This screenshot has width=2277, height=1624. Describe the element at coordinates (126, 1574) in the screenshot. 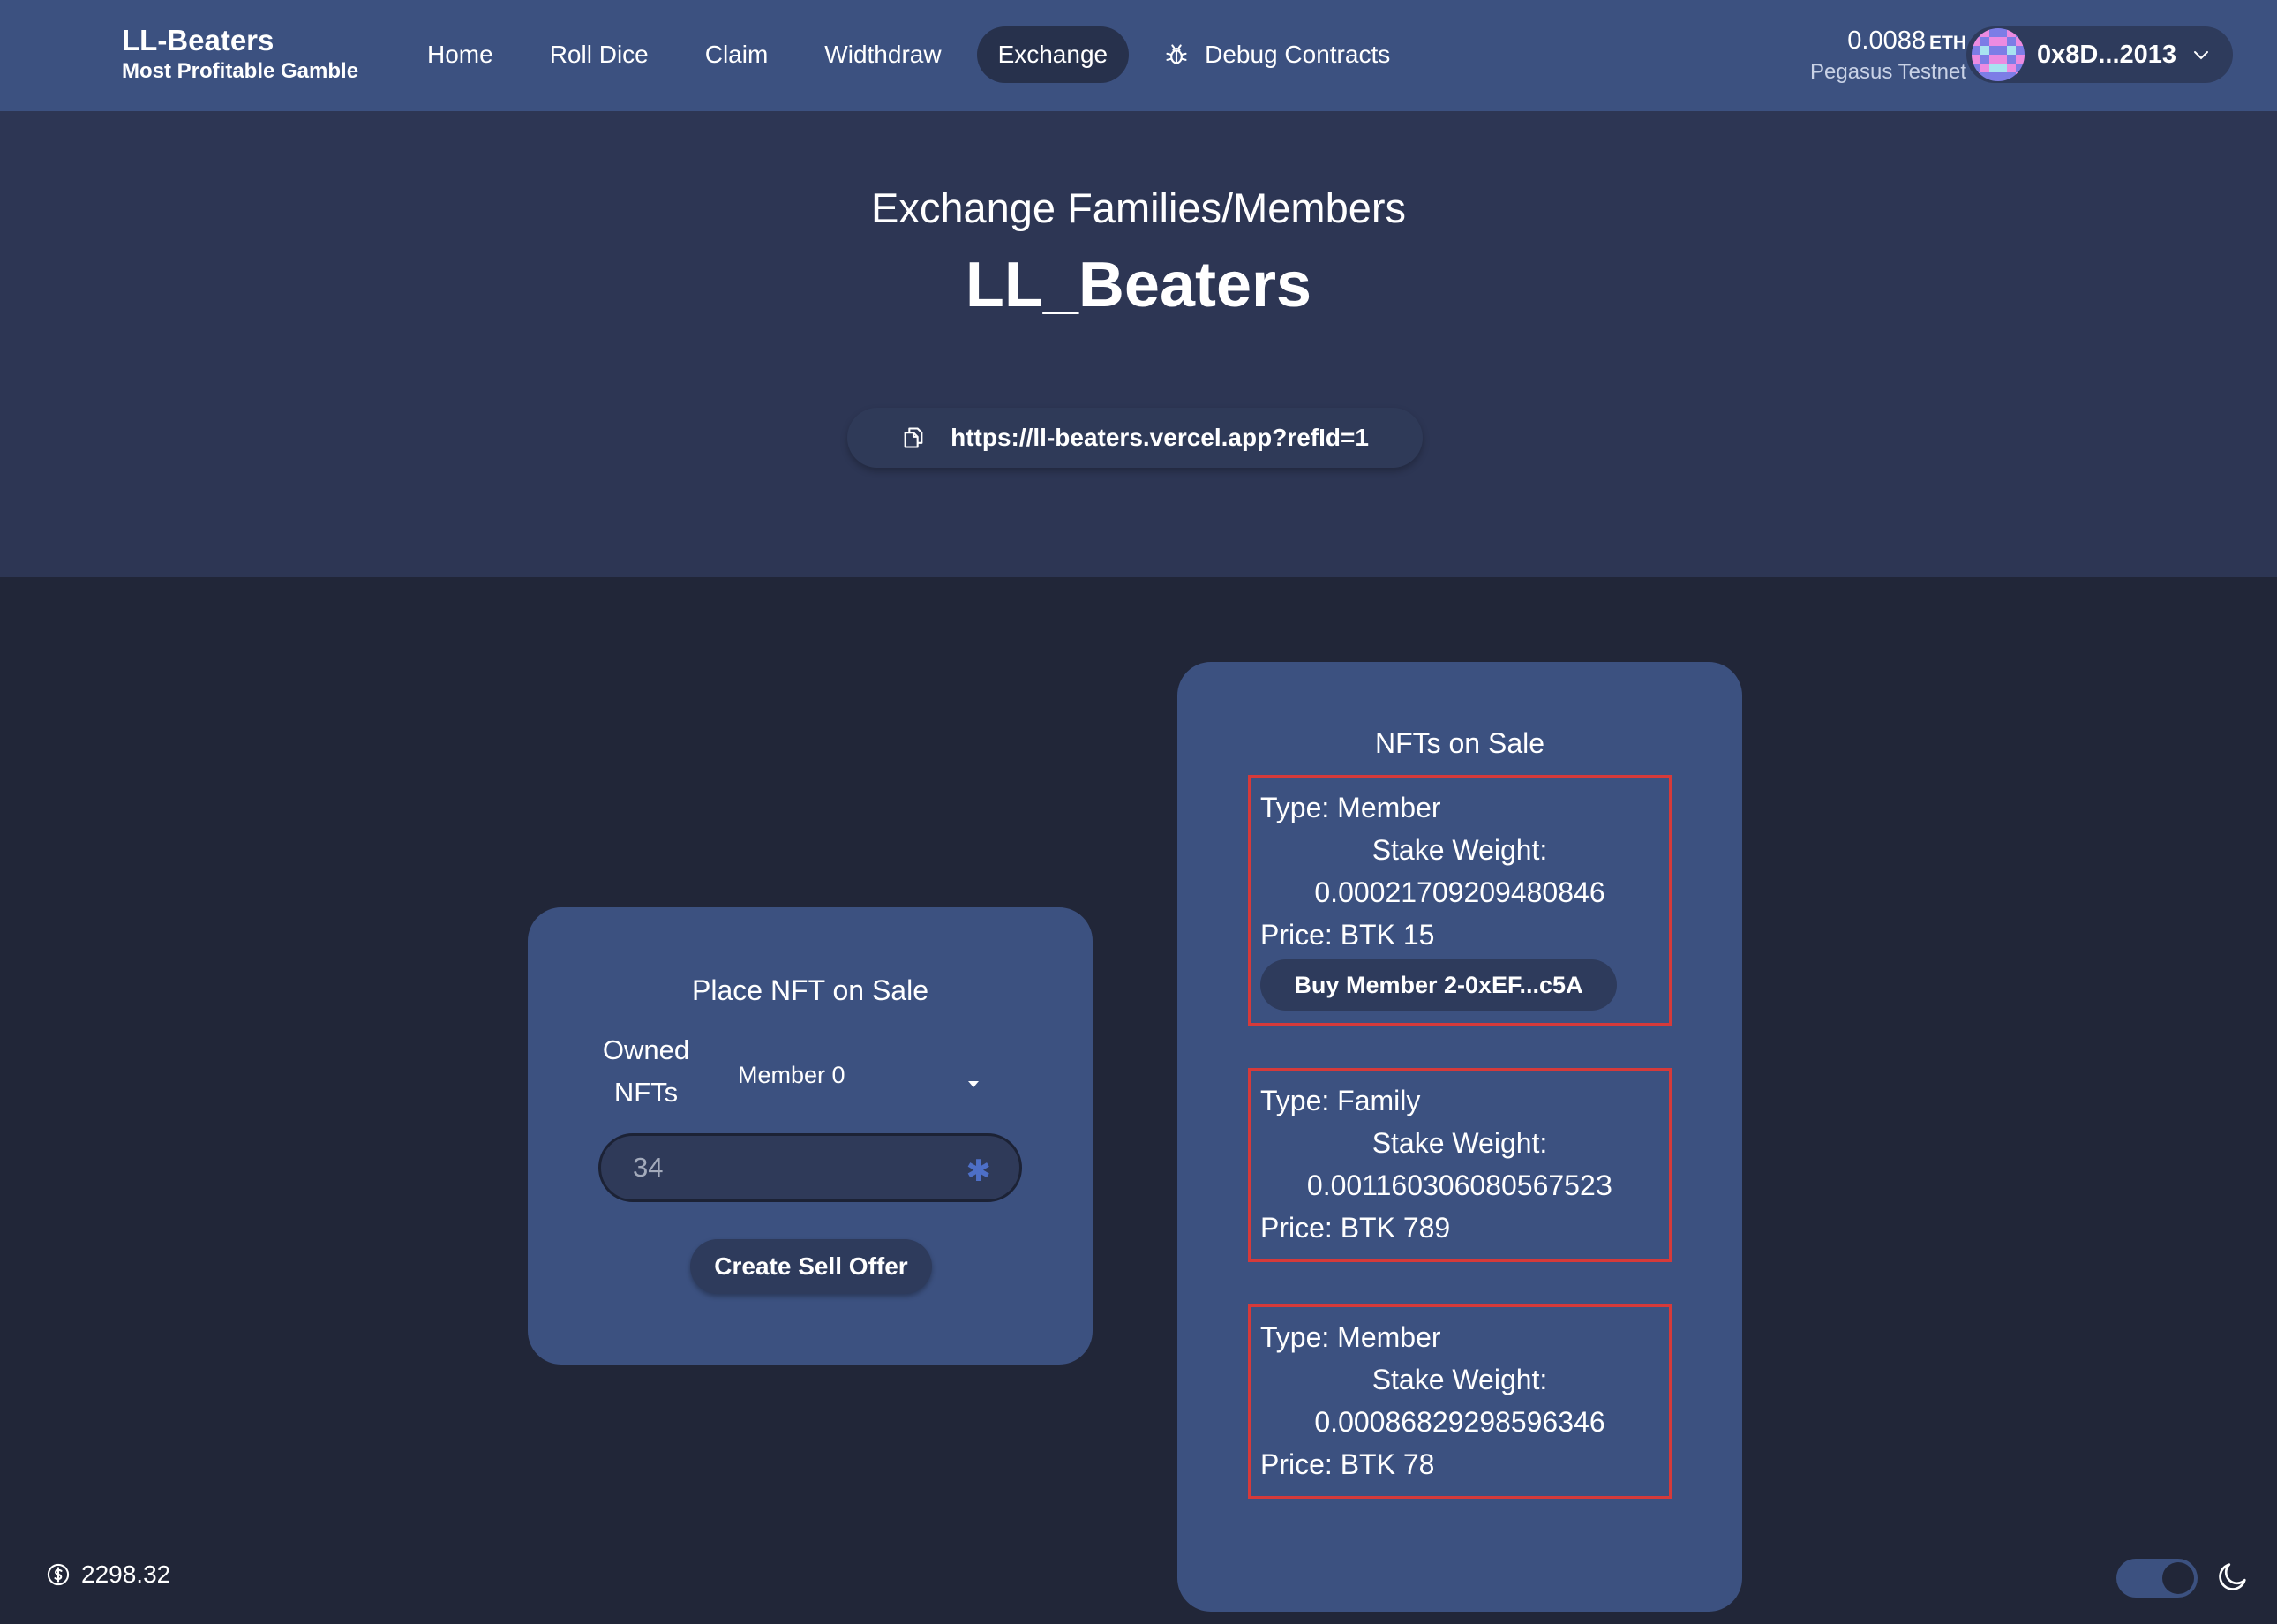

I see `native-price-value: 2298.32` at that location.